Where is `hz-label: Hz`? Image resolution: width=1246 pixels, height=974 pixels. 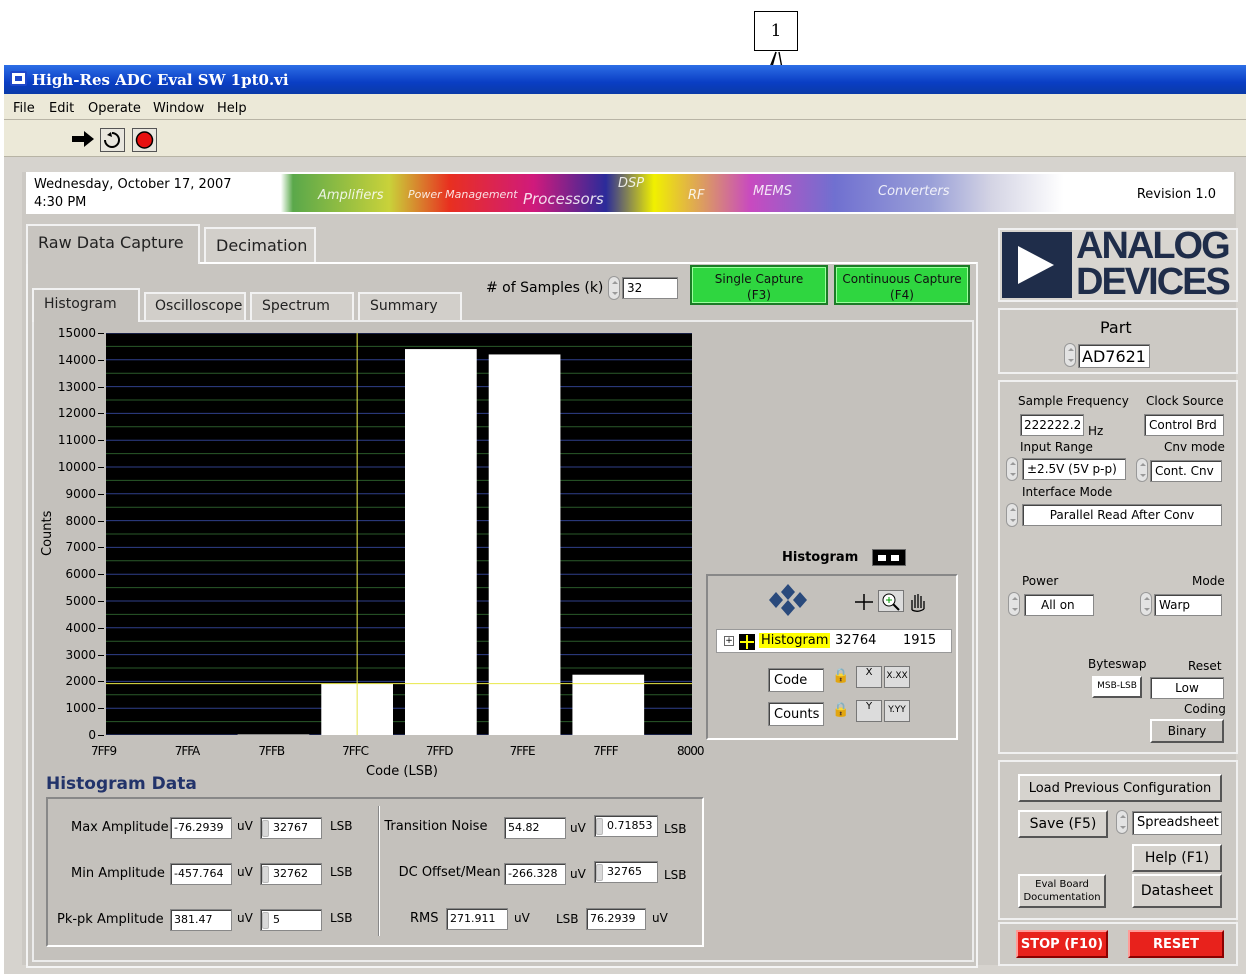
hz-label: Hz is located at coordinates (1096, 431).